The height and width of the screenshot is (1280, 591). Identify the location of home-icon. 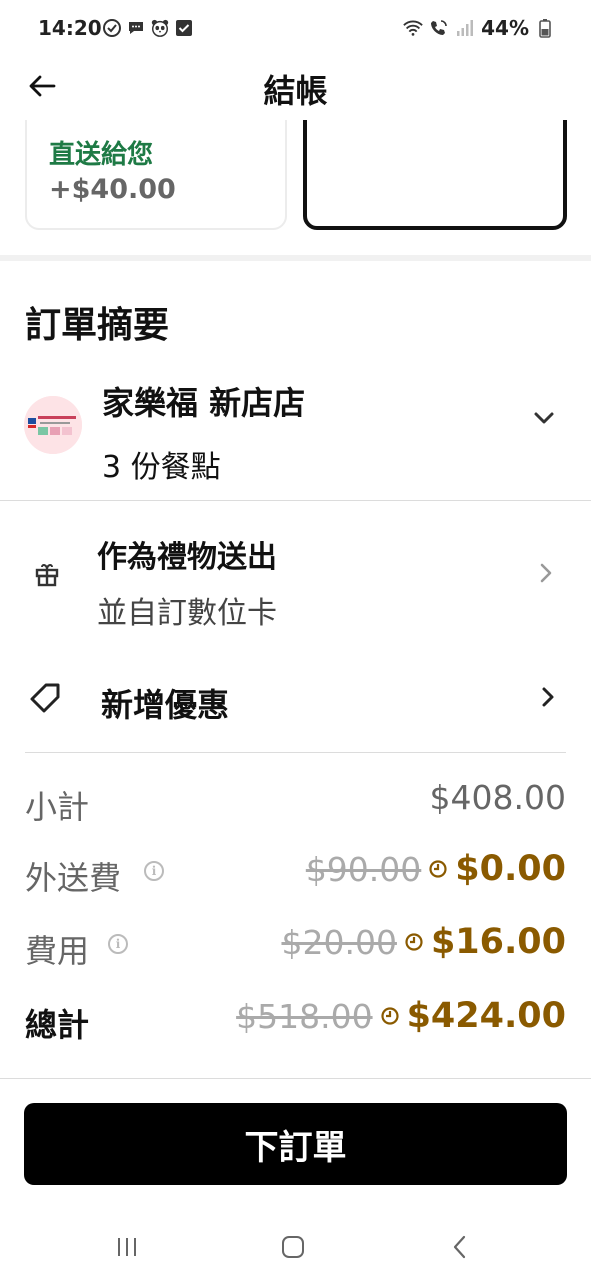
(293, 1247).